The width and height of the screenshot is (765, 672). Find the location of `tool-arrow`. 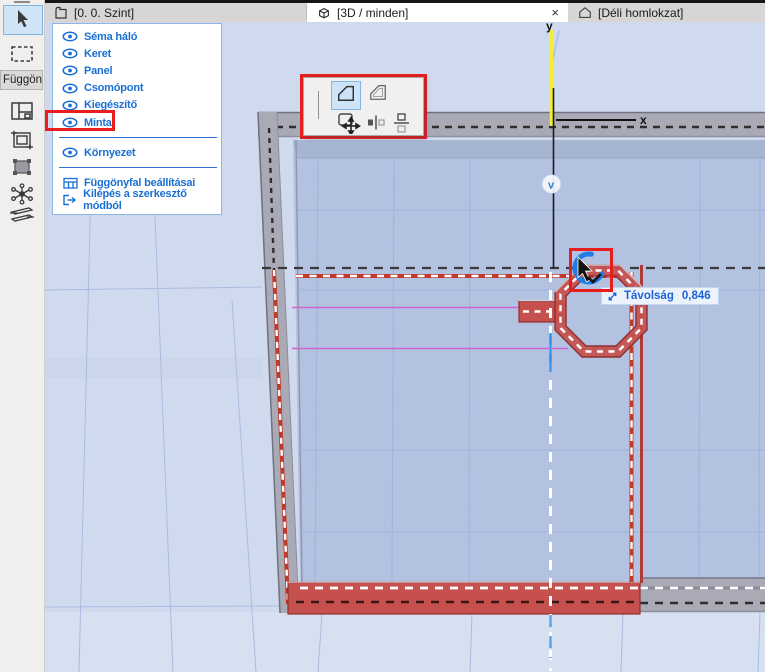

tool-arrow is located at coordinates (23, 20).